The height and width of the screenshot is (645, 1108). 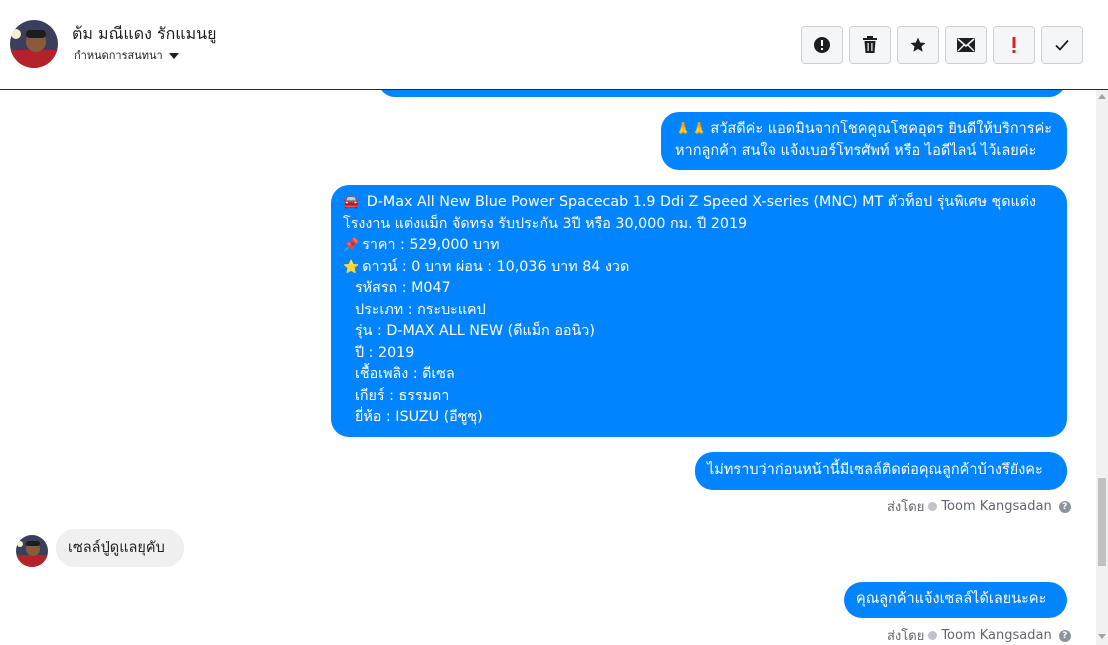 What do you see at coordinates (486, 266) in the screenshot?
I see `message-line: ⭐ ดาวน์ : 0 บาท ผ่อน : 10,036 บาท 84 งวด` at bounding box center [486, 266].